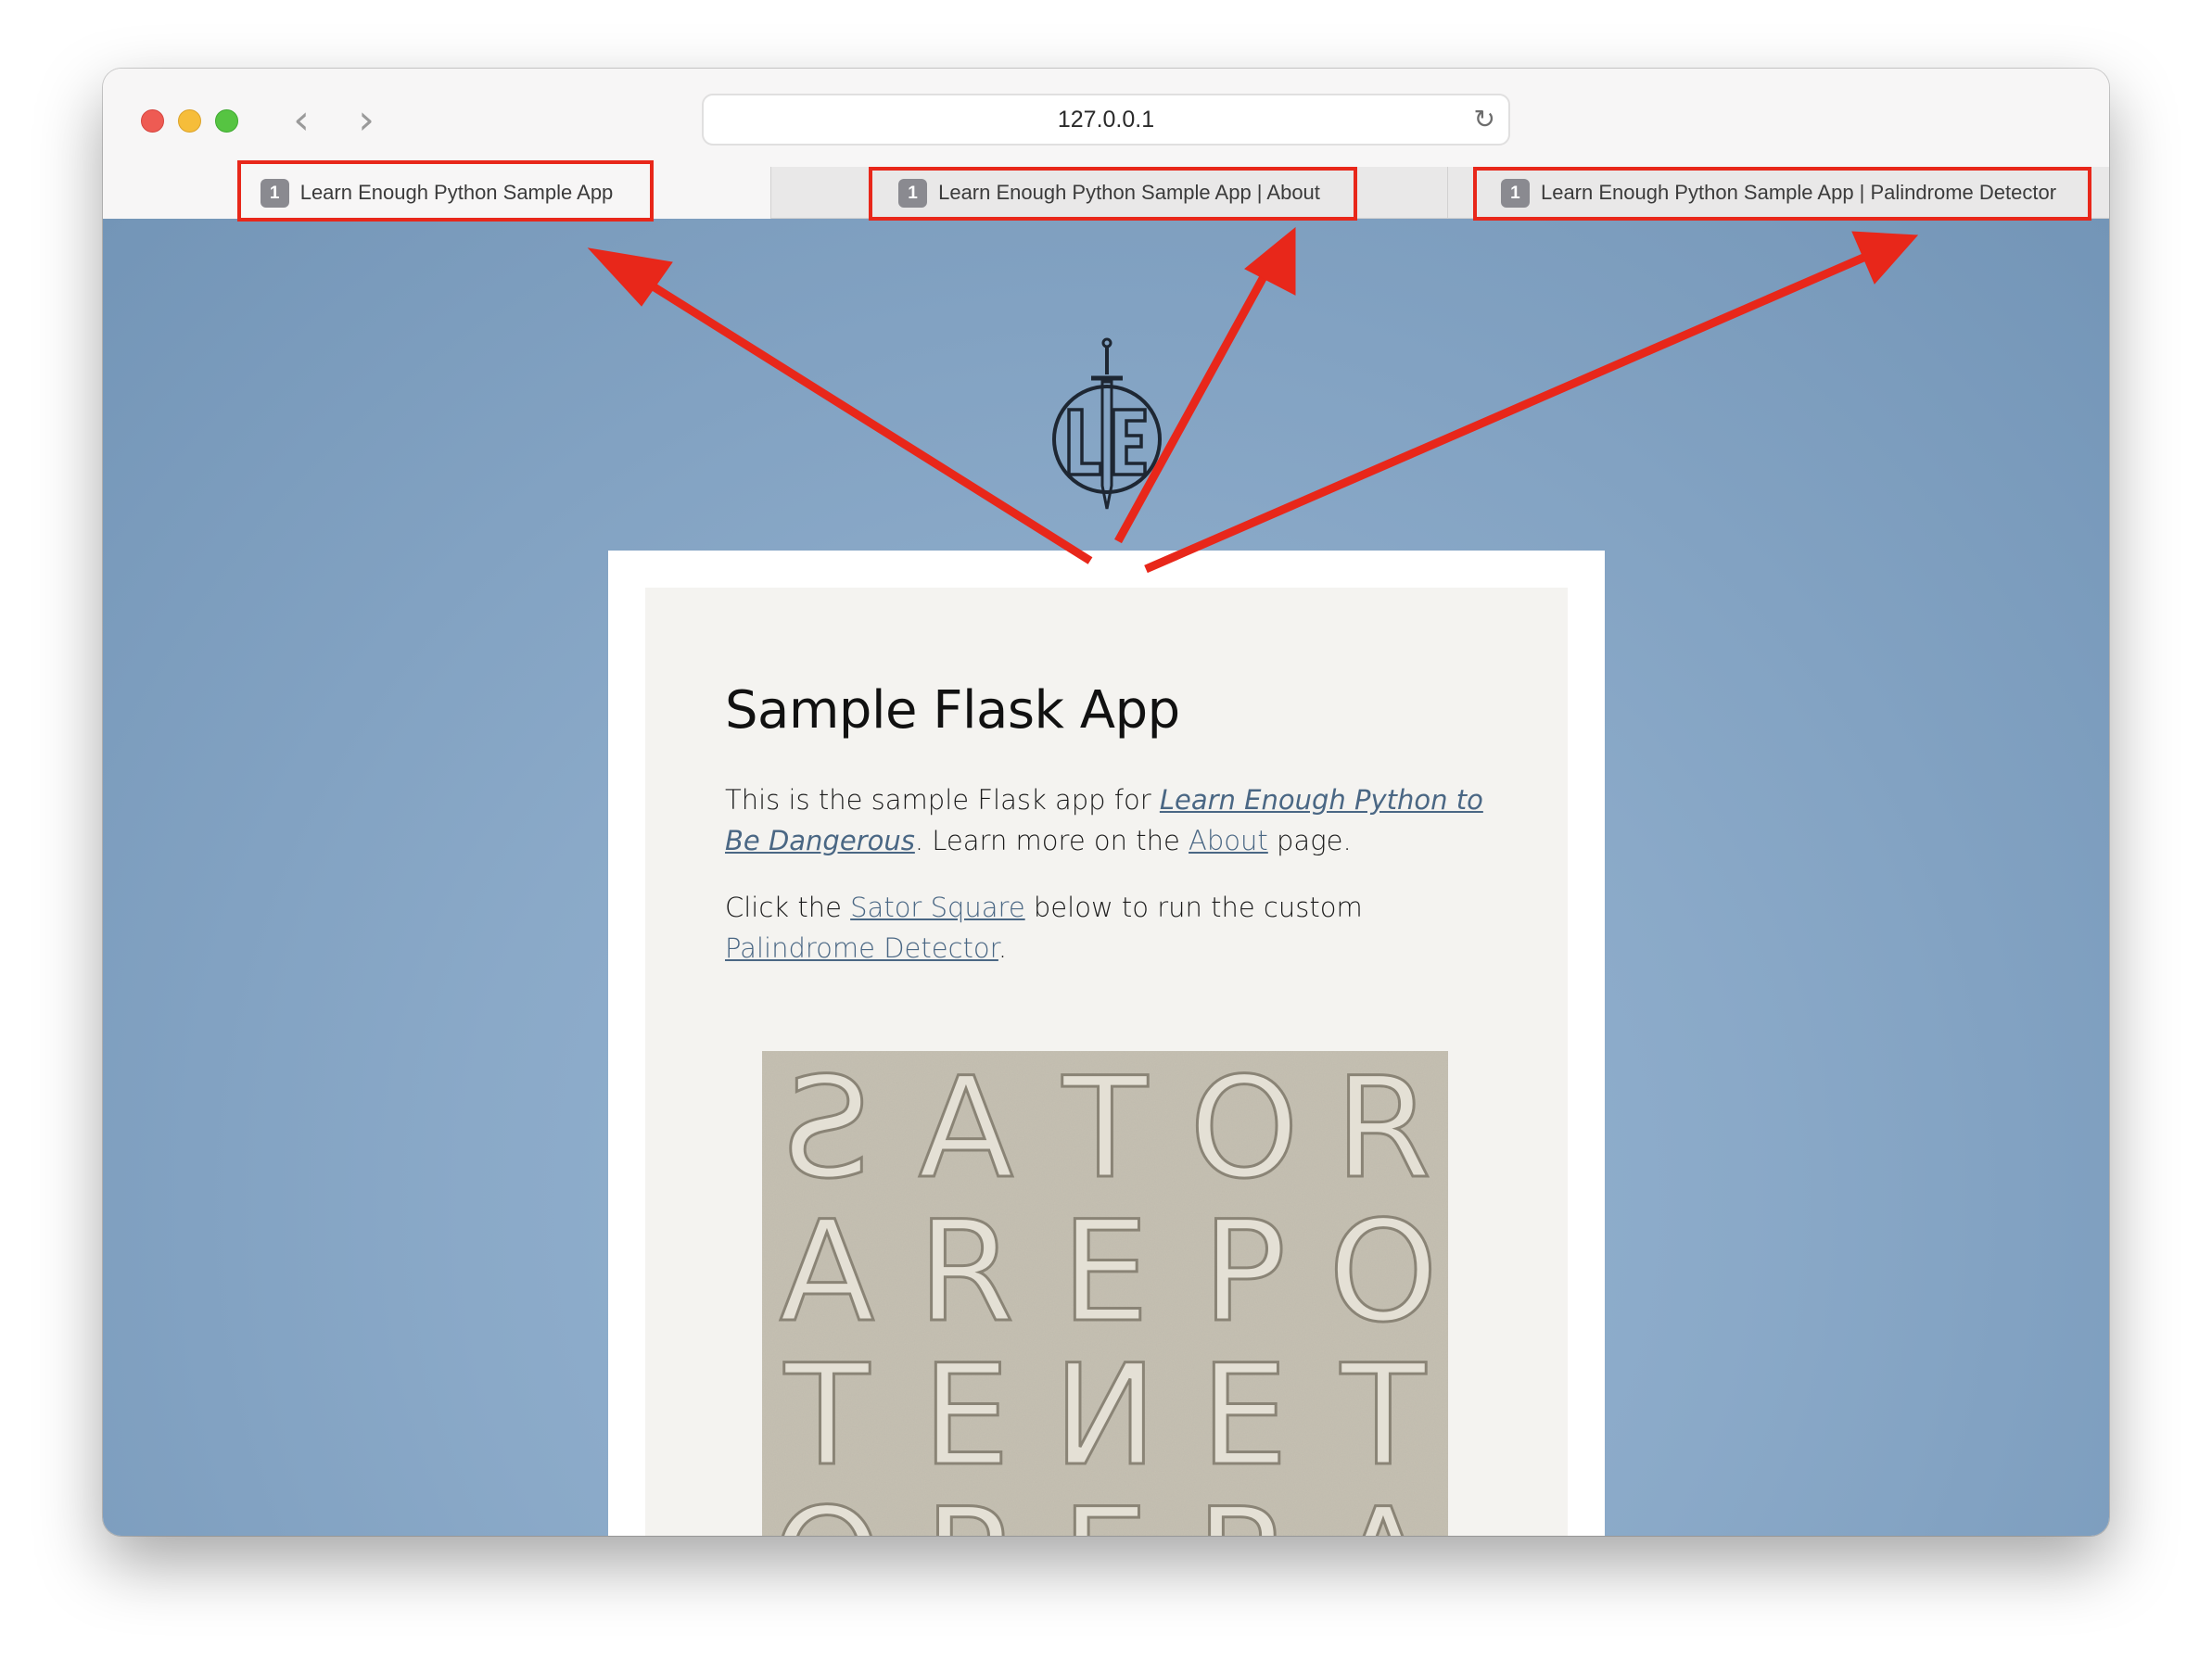 This screenshot has width=2212, height=1672. I want to click on sator-mid: below to run the custom, so click(1193, 908).